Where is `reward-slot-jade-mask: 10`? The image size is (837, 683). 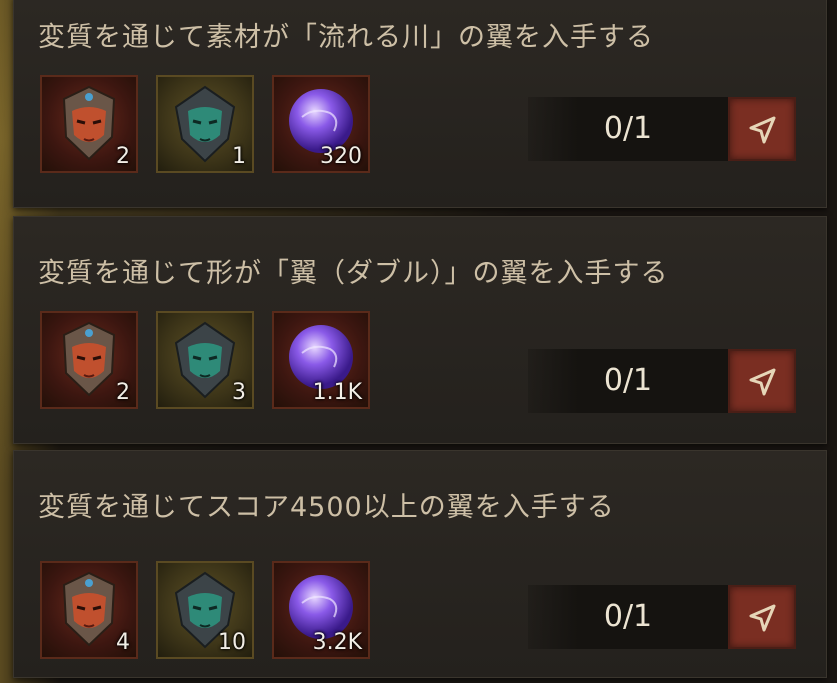
reward-slot-jade-mask: 10 is located at coordinates (205, 610).